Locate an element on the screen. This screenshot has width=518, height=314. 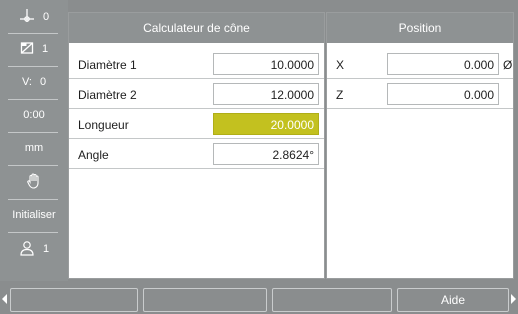
user-number: 1 is located at coordinates (46, 249).